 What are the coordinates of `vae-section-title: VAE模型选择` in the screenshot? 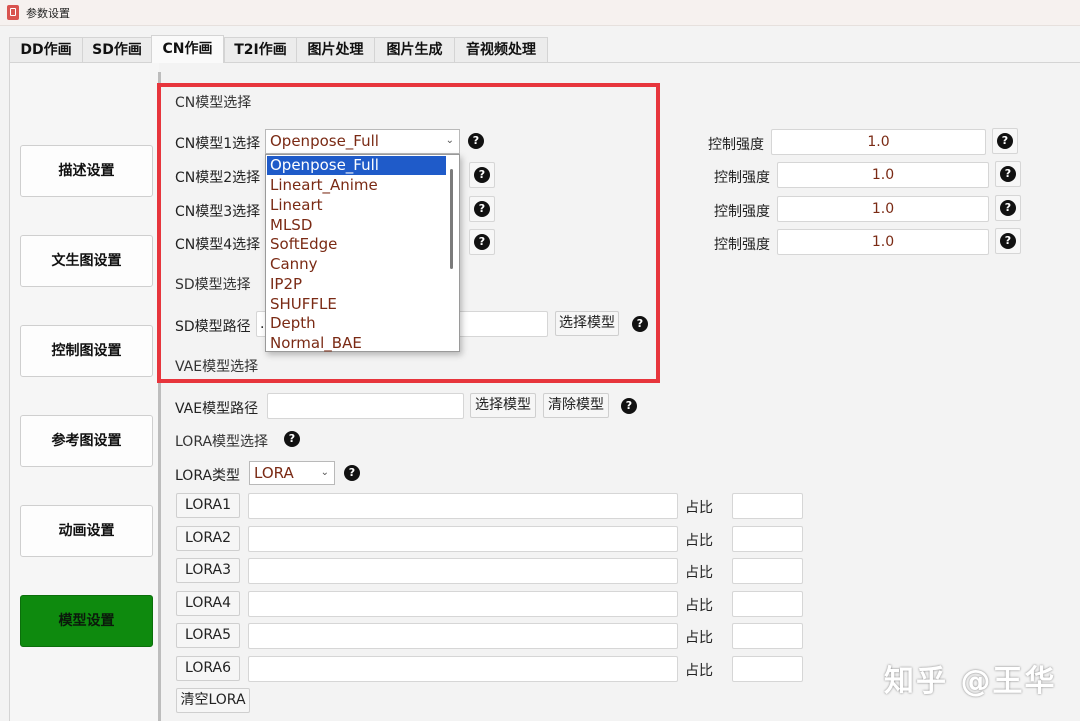 It's located at (217, 367).